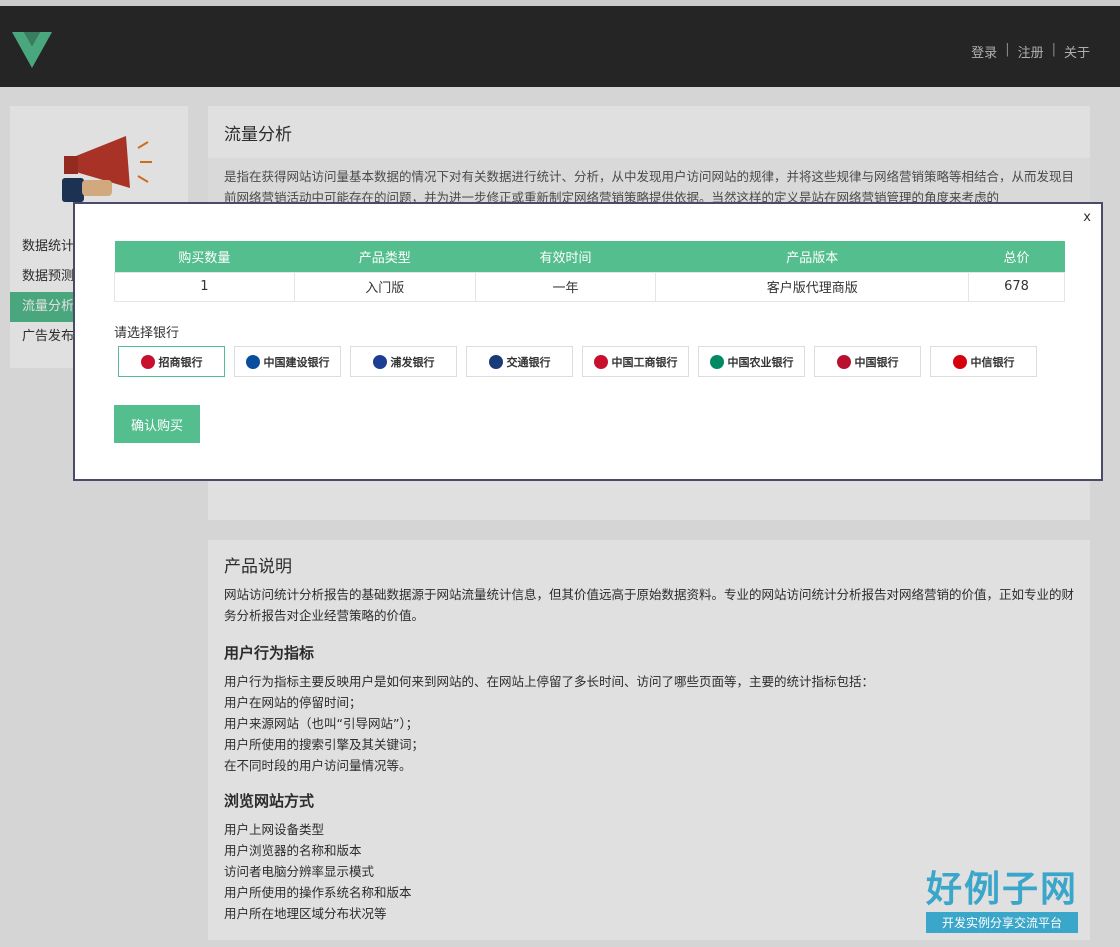 The height and width of the screenshot is (947, 1120). I want to click on cmb-logo-icon, so click(147, 361).